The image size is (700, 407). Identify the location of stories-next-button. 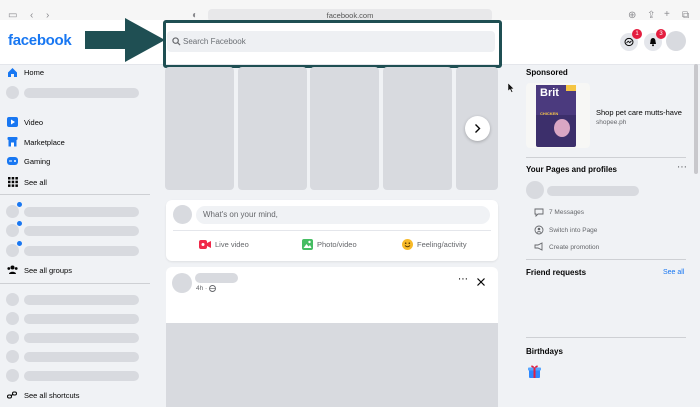
(477, 128).